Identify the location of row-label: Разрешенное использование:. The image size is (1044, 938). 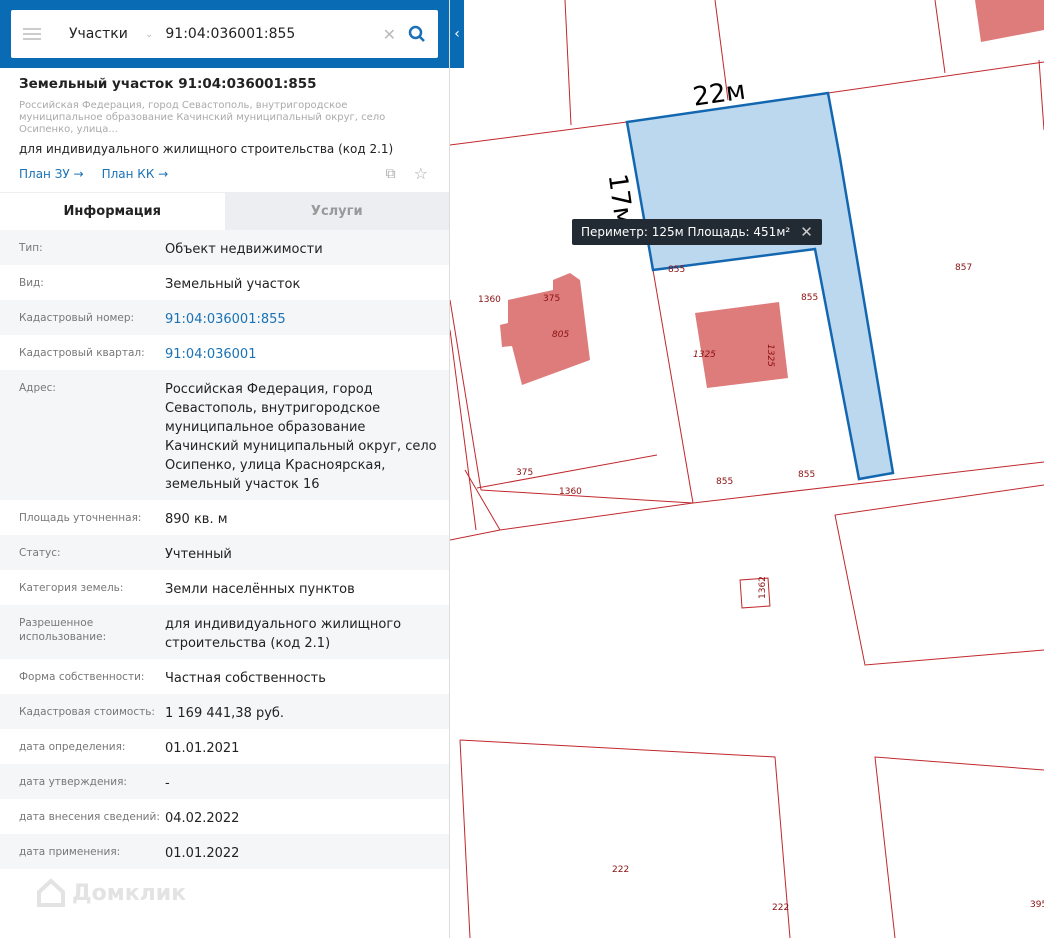
(63, 630).